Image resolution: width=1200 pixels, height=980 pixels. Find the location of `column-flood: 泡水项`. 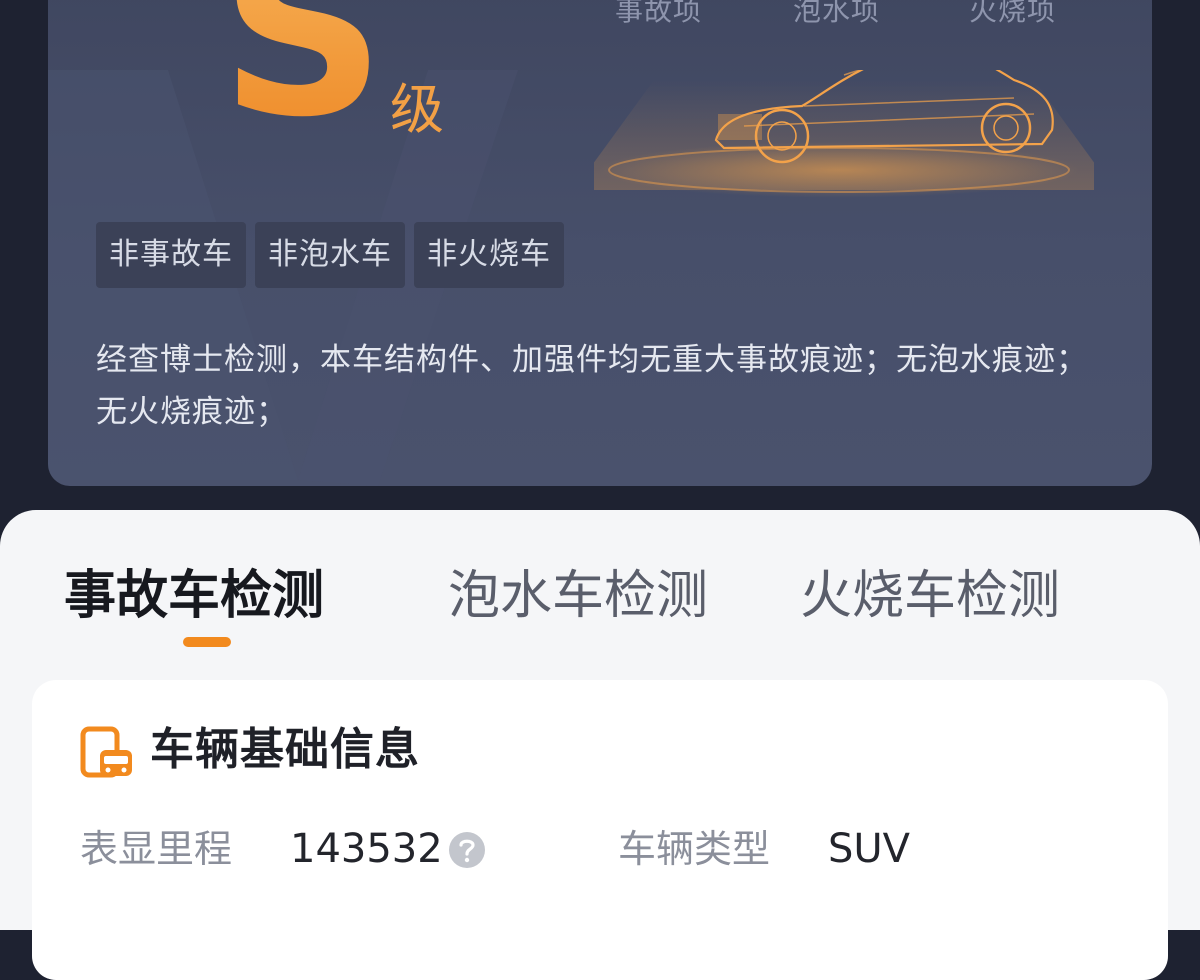

column-flood: 泡水项 is located at coordinates (837, 13).